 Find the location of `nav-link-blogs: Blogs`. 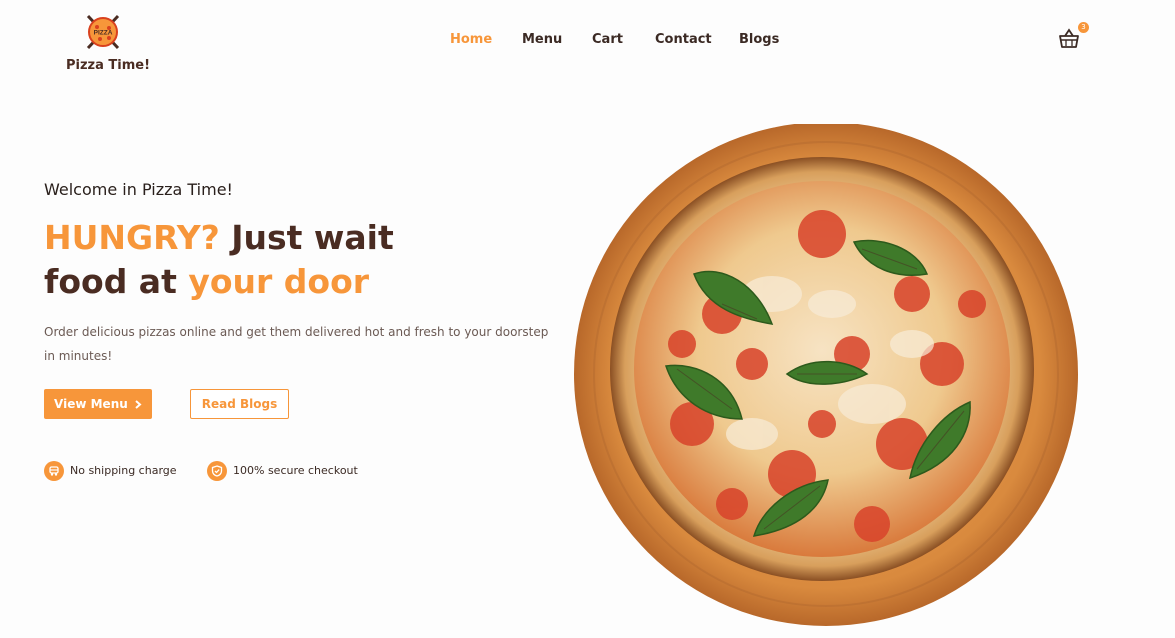

nav-link-blogs: Blogs is located at coordinates (759, 39).